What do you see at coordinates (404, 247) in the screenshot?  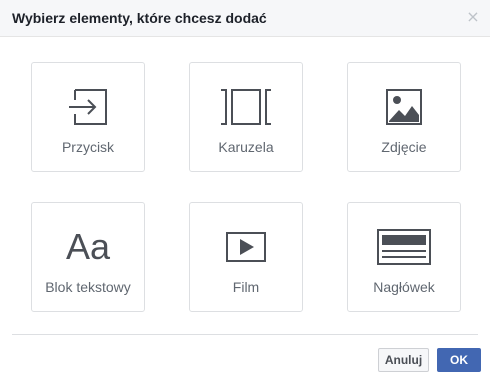 I see `header-icon` at bounding box center [404, 247].